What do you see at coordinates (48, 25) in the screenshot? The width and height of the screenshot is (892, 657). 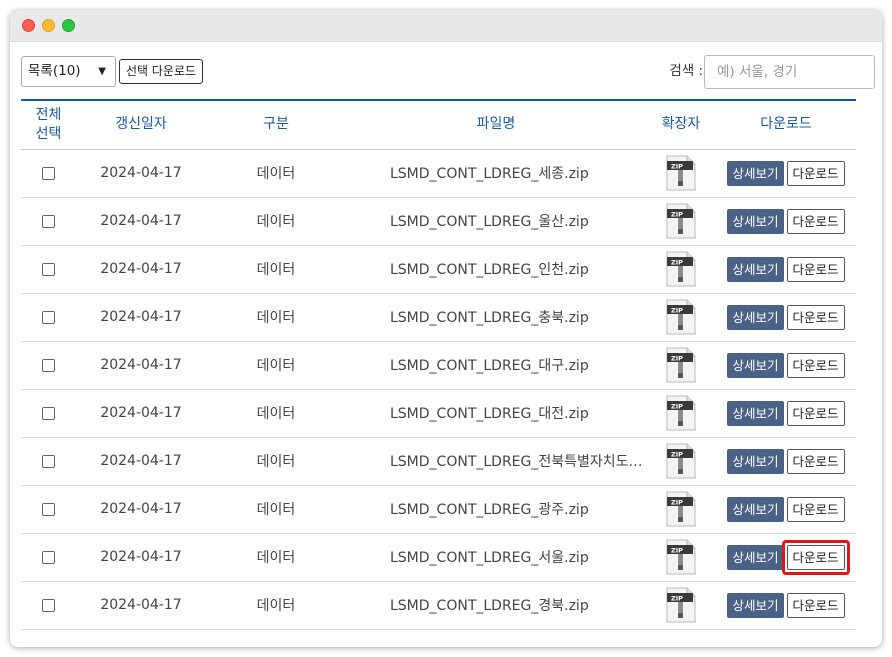 I see `minimize-window-button` at bounding box center [48, 25].